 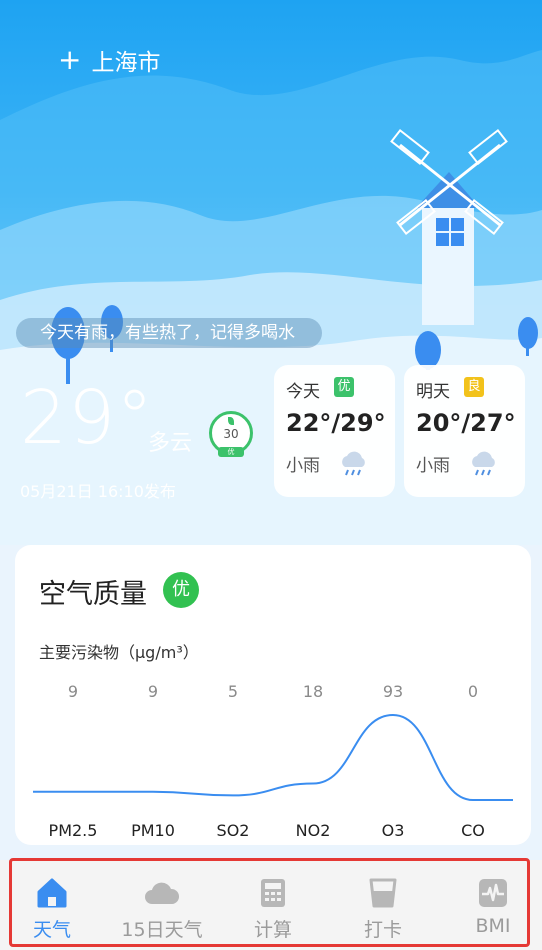 I want to click on quality-tag: 优, so click(x=344, y=387).